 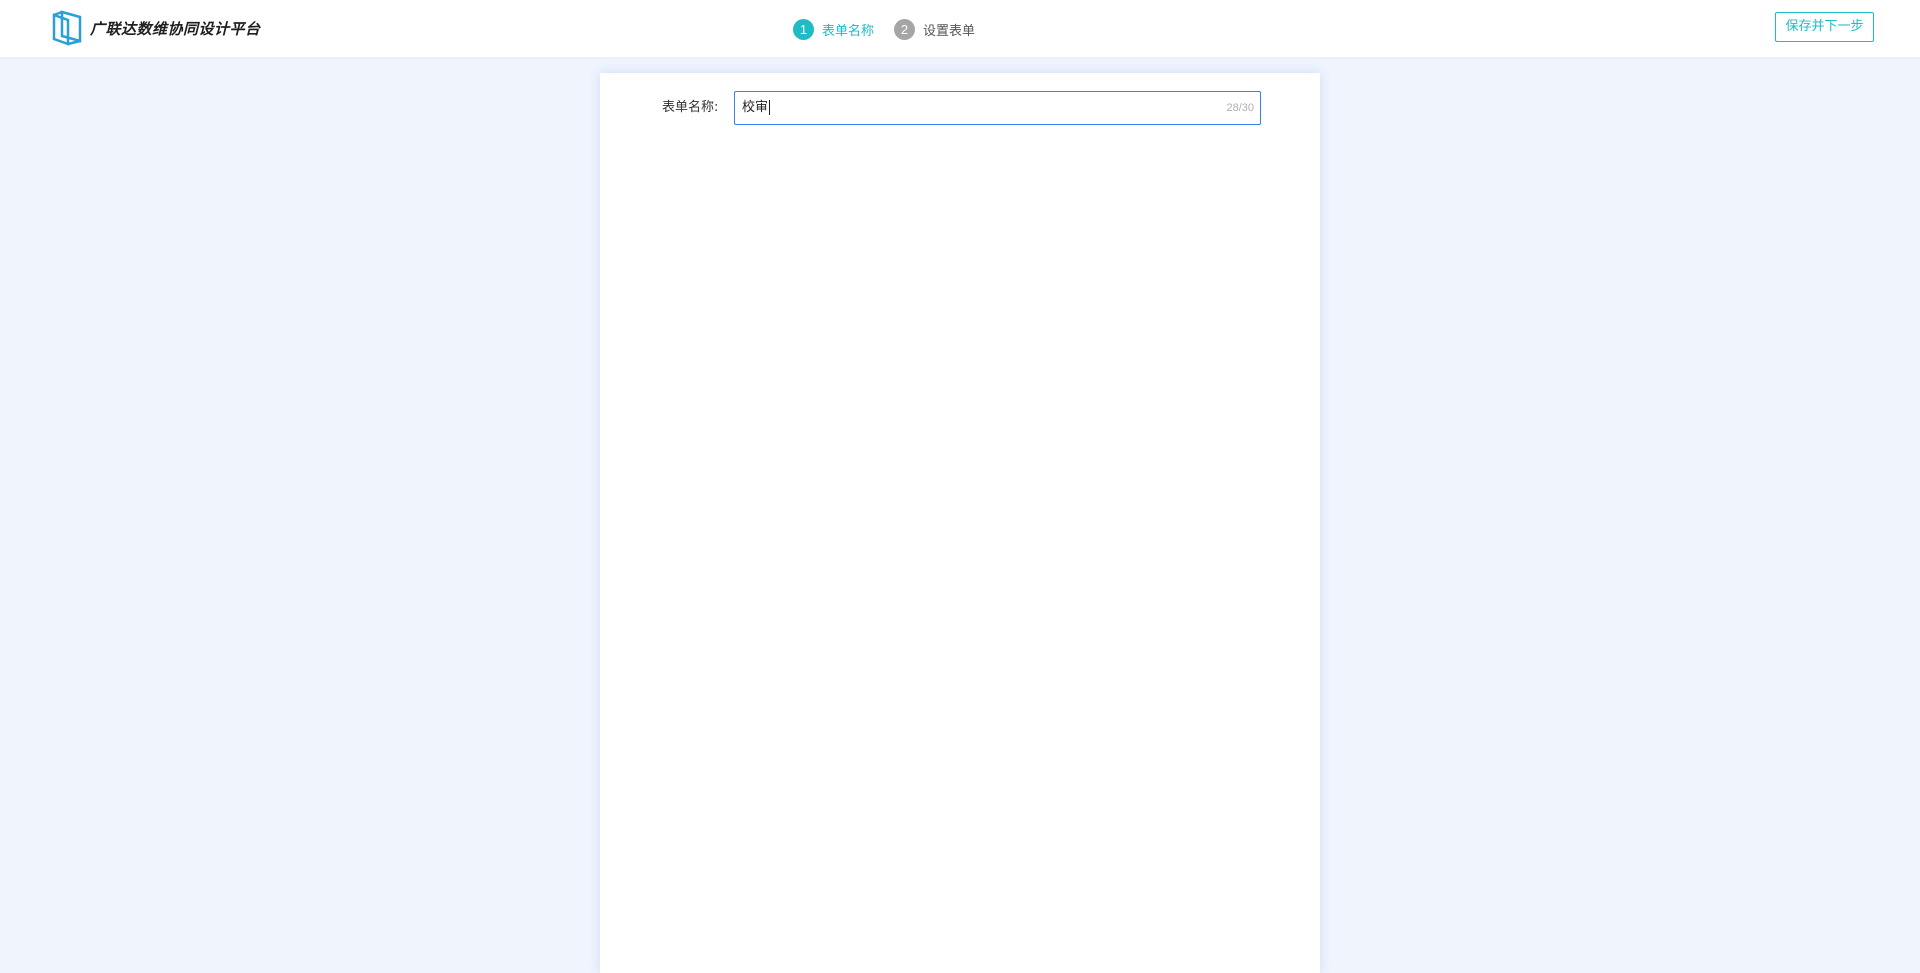 What do you see at coordinates (1824, 27) in the screenshot?
I see `save-and-next-button: 保存并下一步` at bounding box center [1824, 27].